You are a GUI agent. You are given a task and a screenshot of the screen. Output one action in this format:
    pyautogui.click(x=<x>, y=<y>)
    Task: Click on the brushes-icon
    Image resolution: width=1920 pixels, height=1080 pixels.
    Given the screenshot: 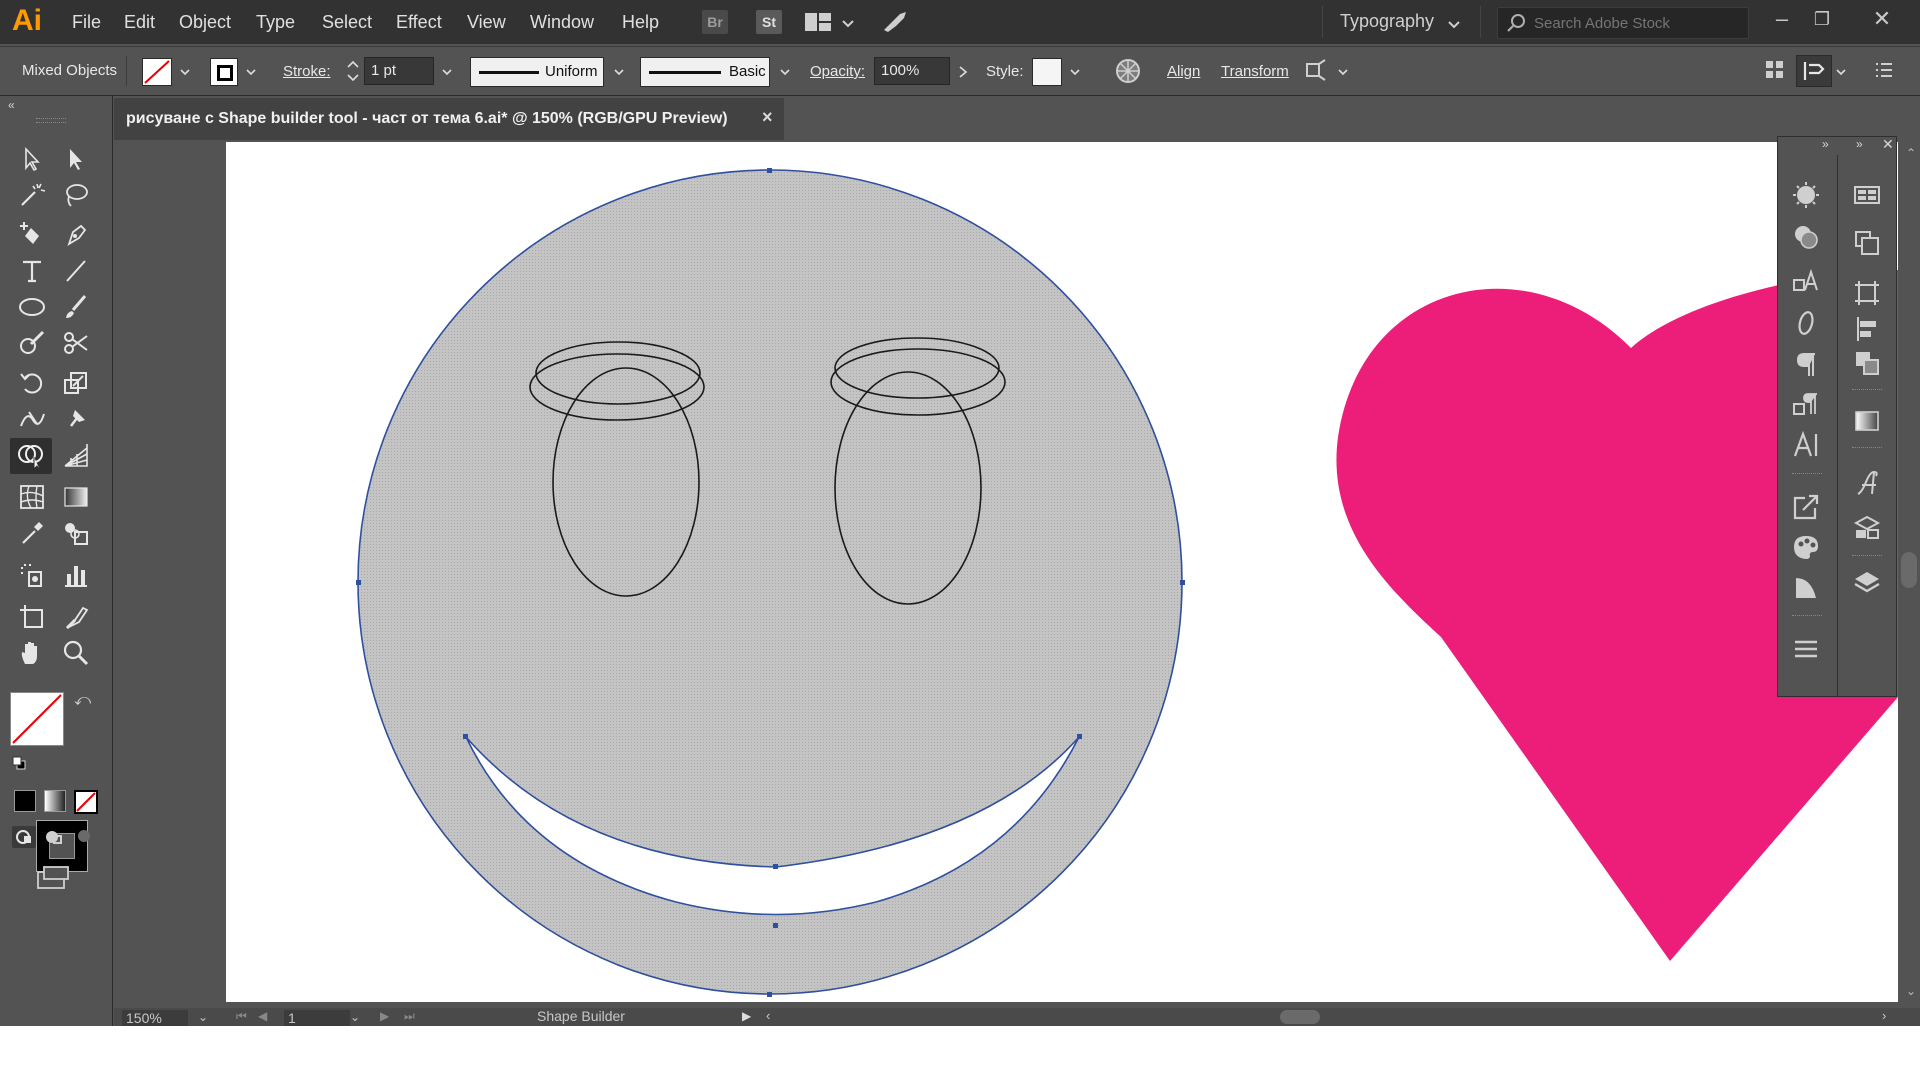 What is the action you would take?
    pyautogui.click(x=1806, y=587)
    